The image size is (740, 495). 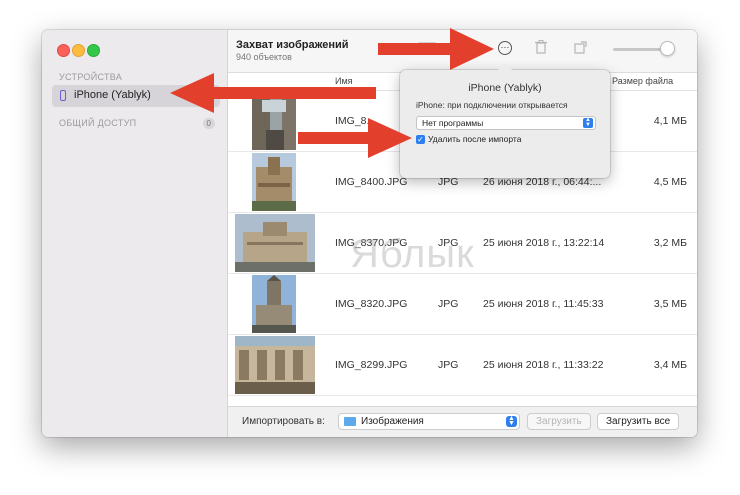 I want to click on file-size: 3,2 МБ, so click(x=670, y=243).